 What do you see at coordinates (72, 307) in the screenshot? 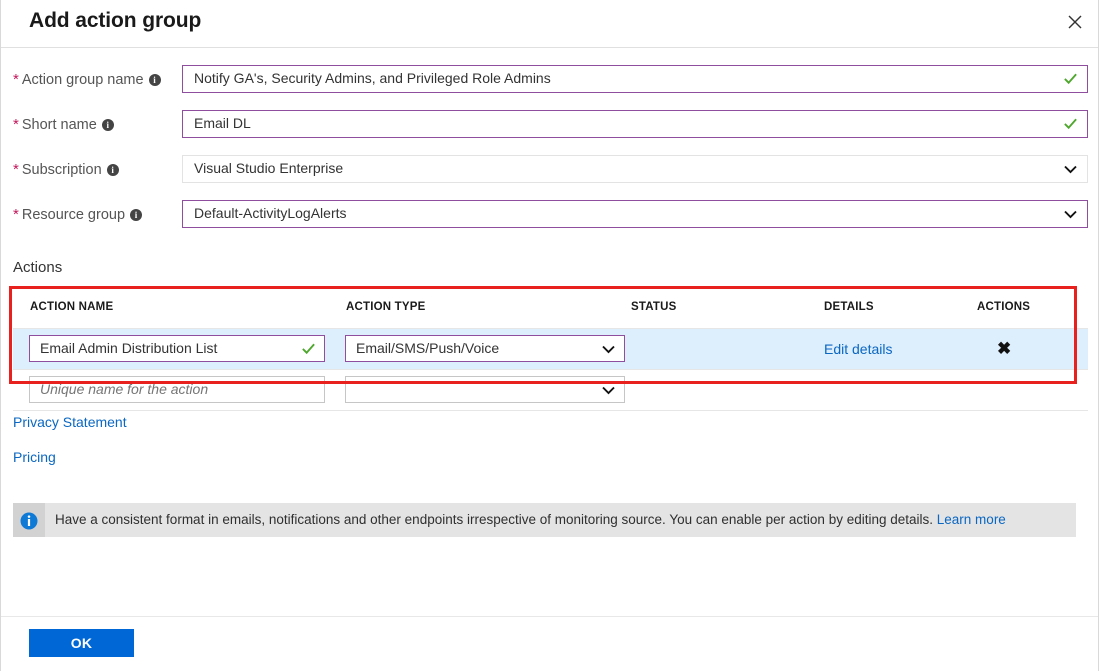
I see `column-header-action-name: ACTION NAME` at bounding box center [72, 307].